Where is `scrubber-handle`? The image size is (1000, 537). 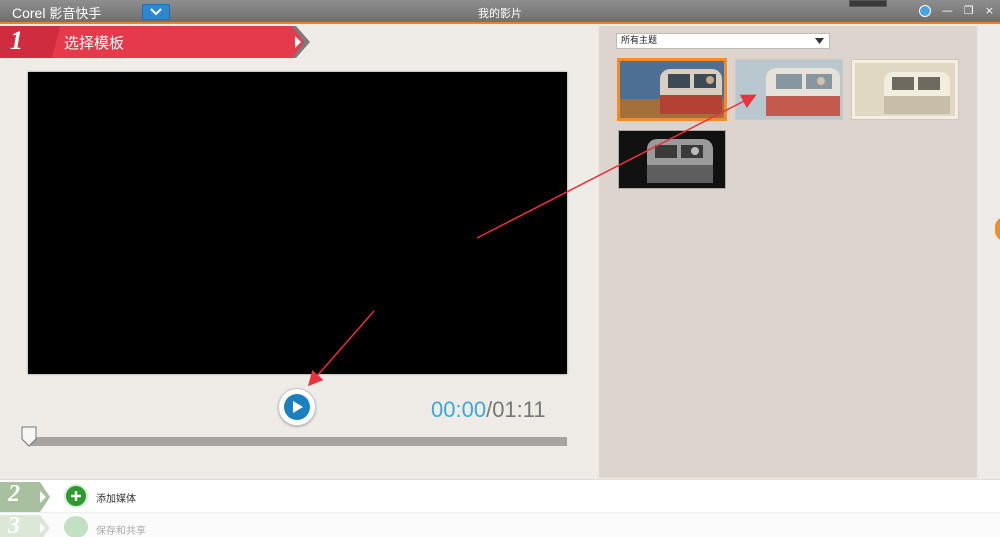
scrubber-handle is located at coordinates (29, 437).